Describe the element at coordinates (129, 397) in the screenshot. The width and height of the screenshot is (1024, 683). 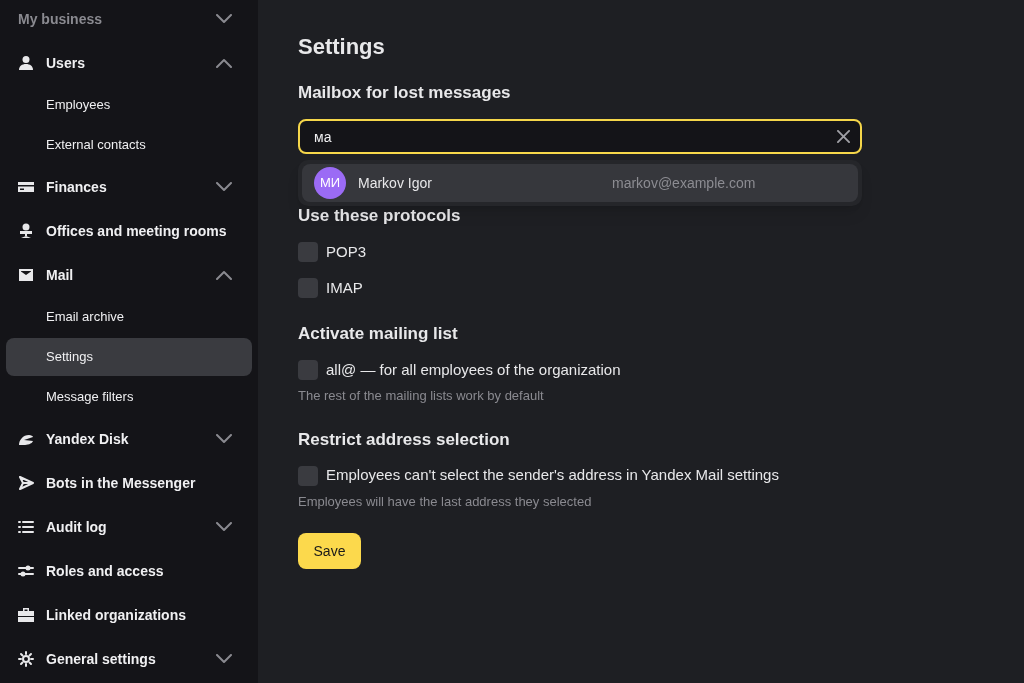
I see `sidebar-subitem: Message filters` at that location.